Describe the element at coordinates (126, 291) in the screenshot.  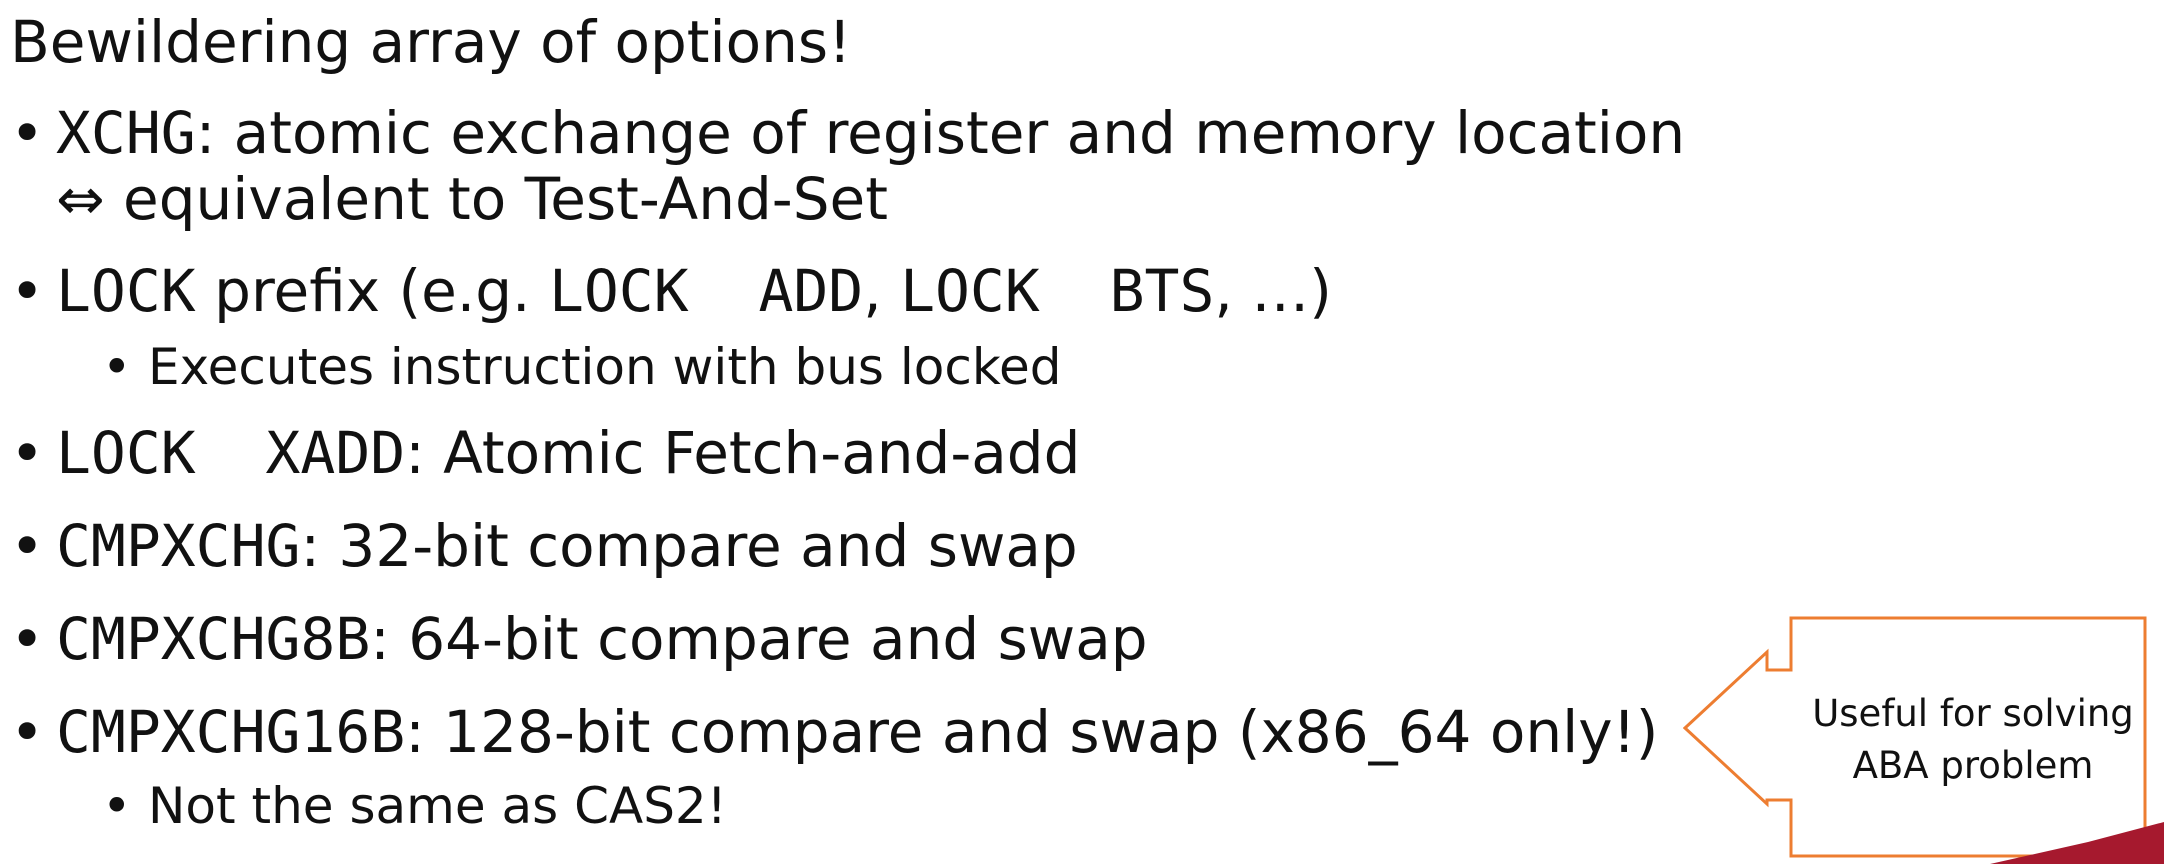
I see `code-lock: LOCK` at that location.